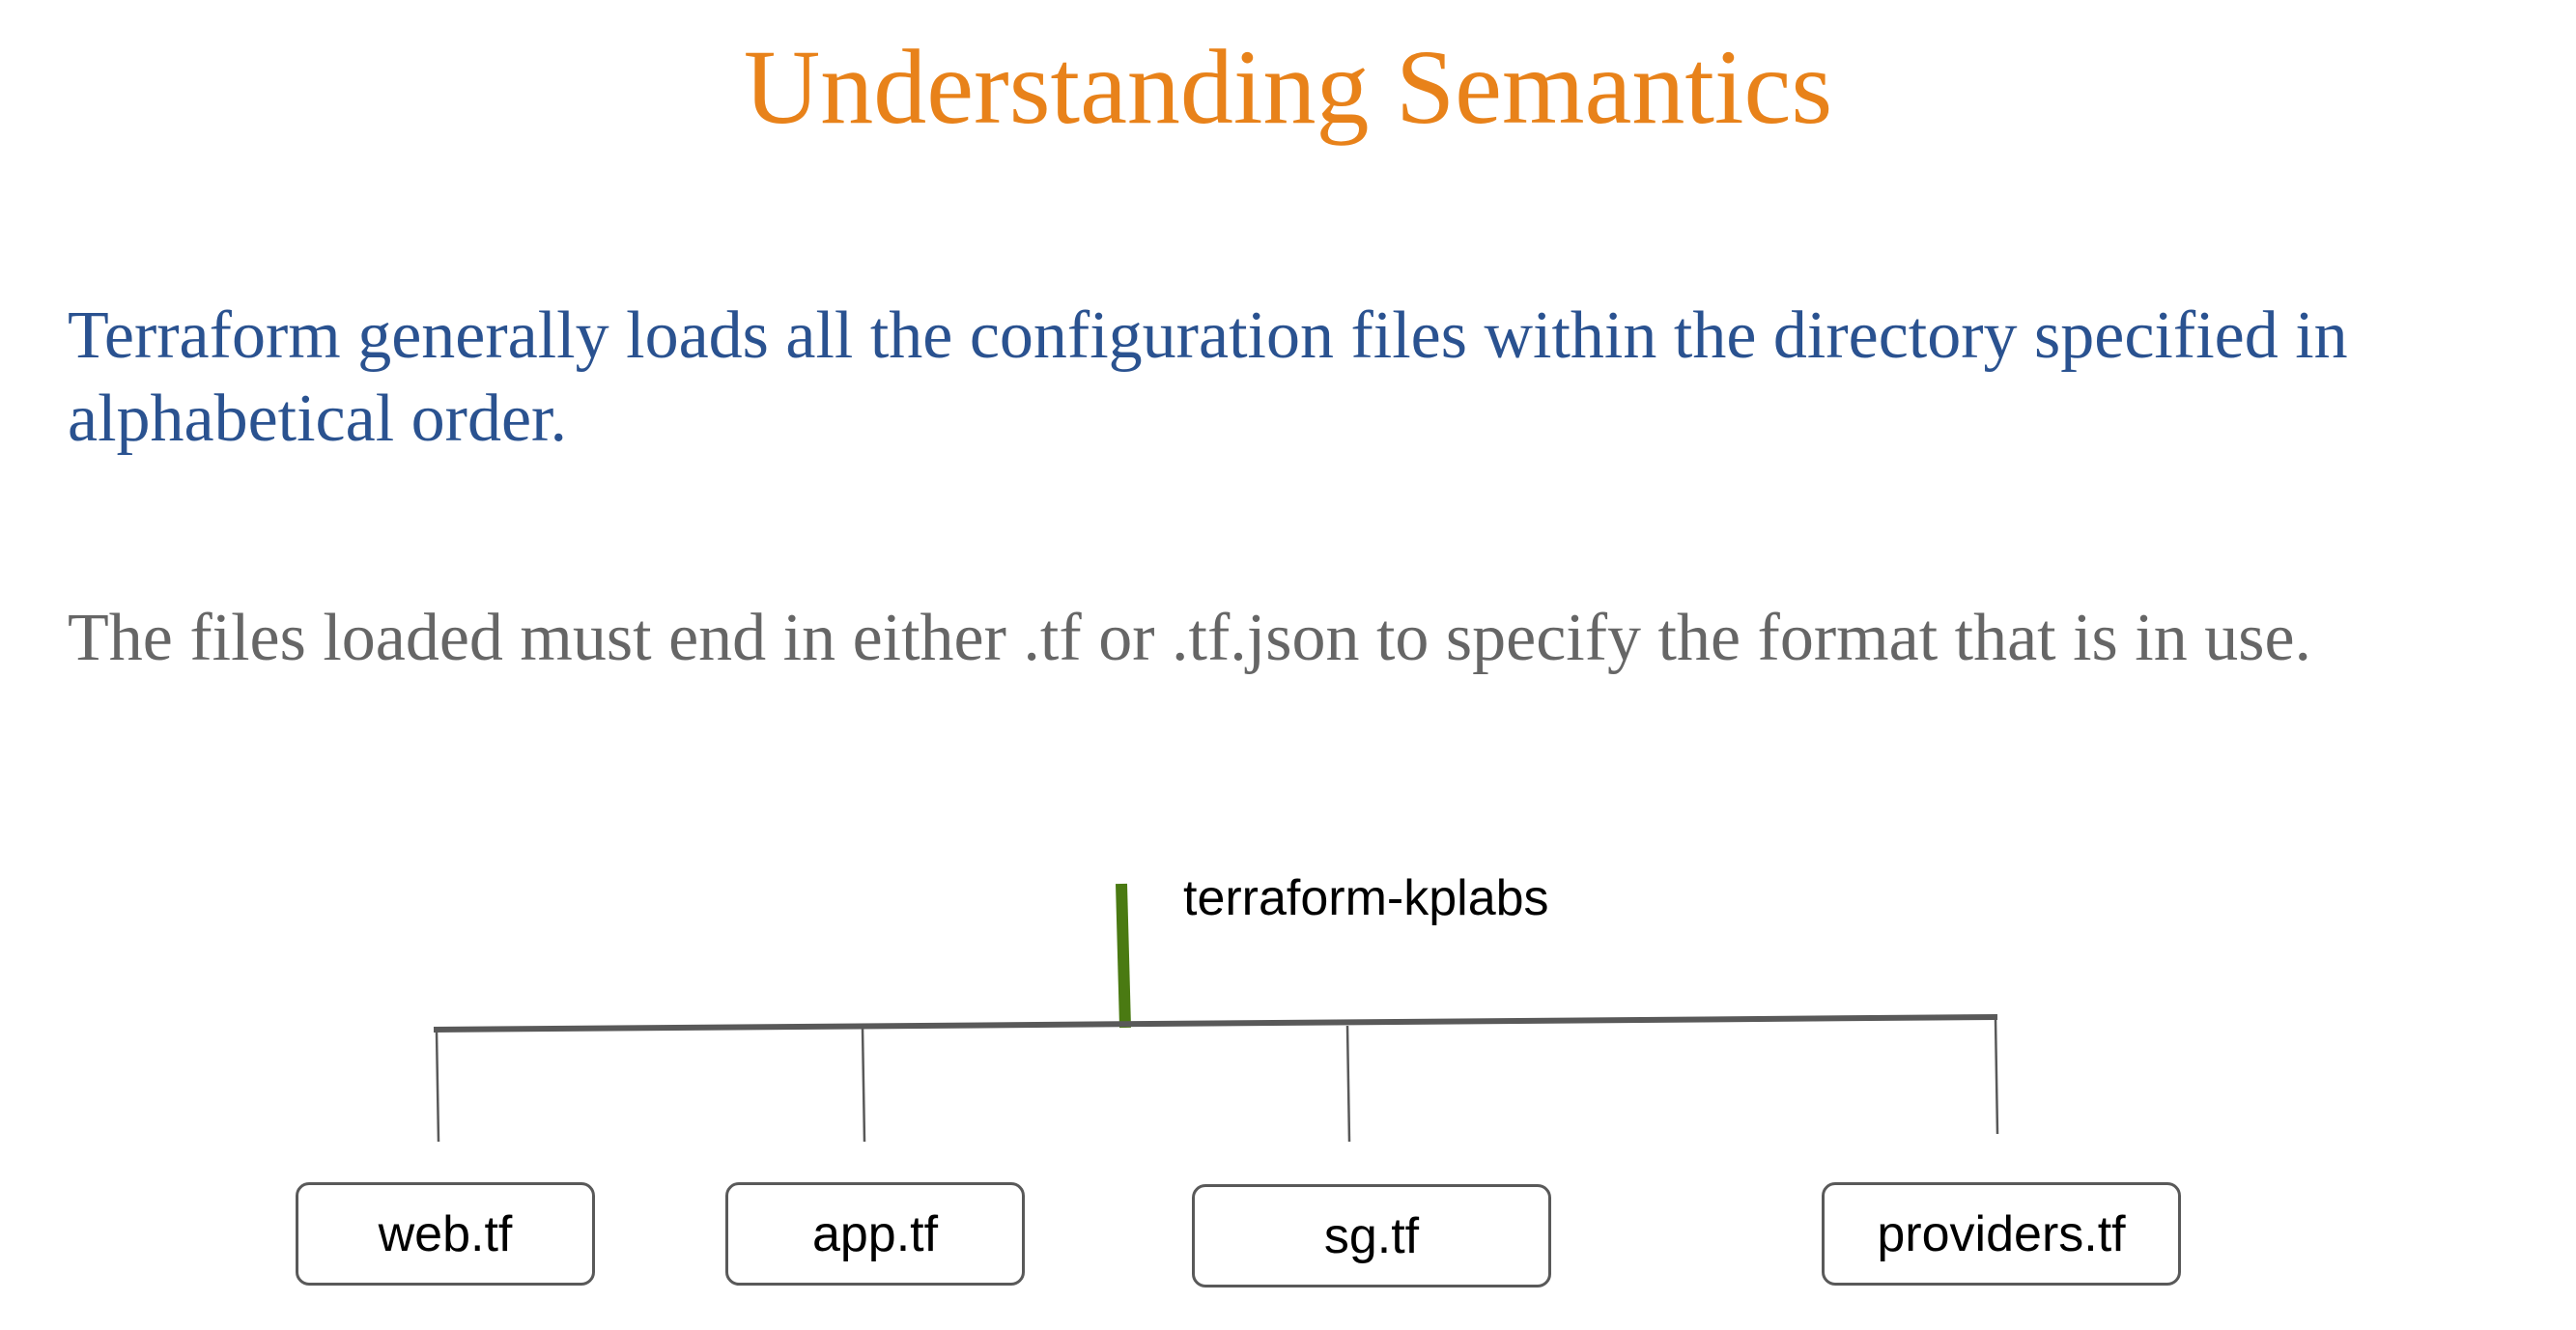 This screenshot has height=1330, width=2576. I want to click on file-node-web-tf: web.tf, so click(445, 1234).